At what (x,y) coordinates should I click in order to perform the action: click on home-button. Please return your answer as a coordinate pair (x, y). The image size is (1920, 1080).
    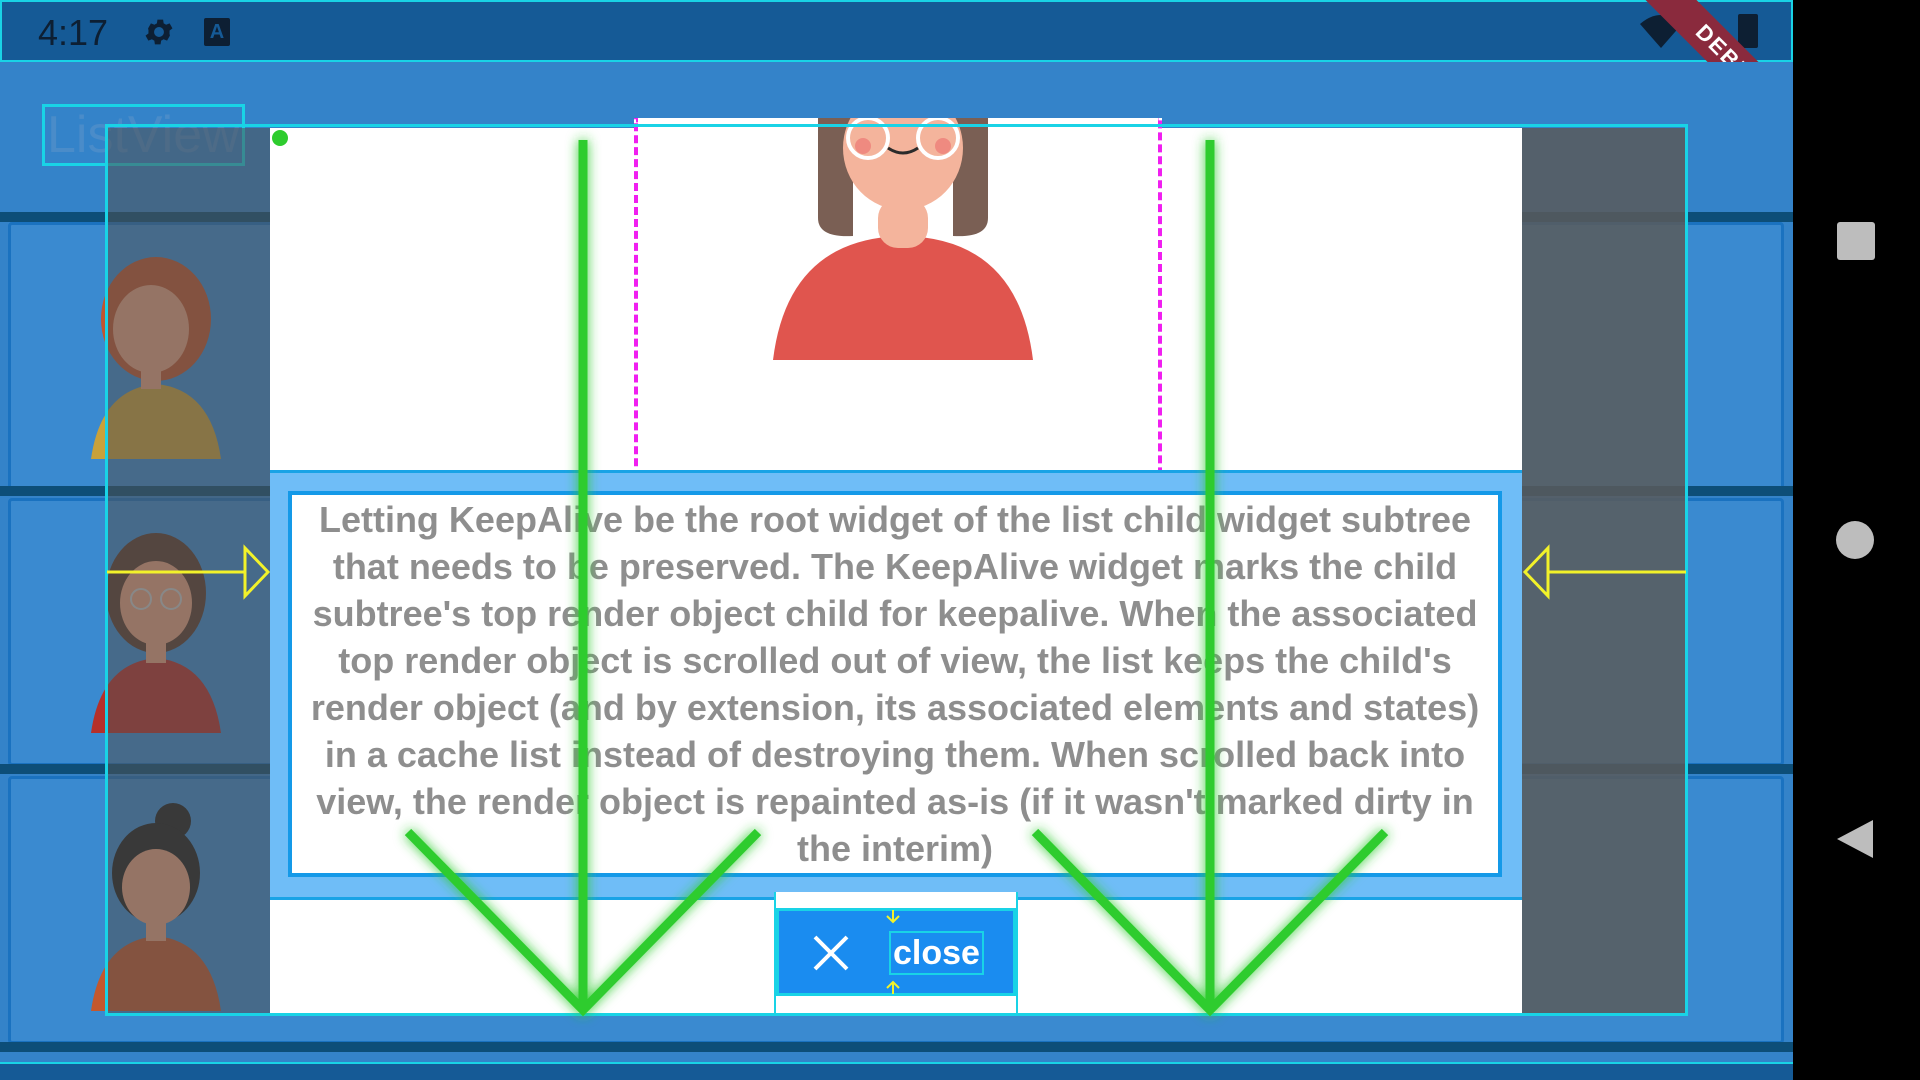
    Looking at the image, I should click on (1855, 540).